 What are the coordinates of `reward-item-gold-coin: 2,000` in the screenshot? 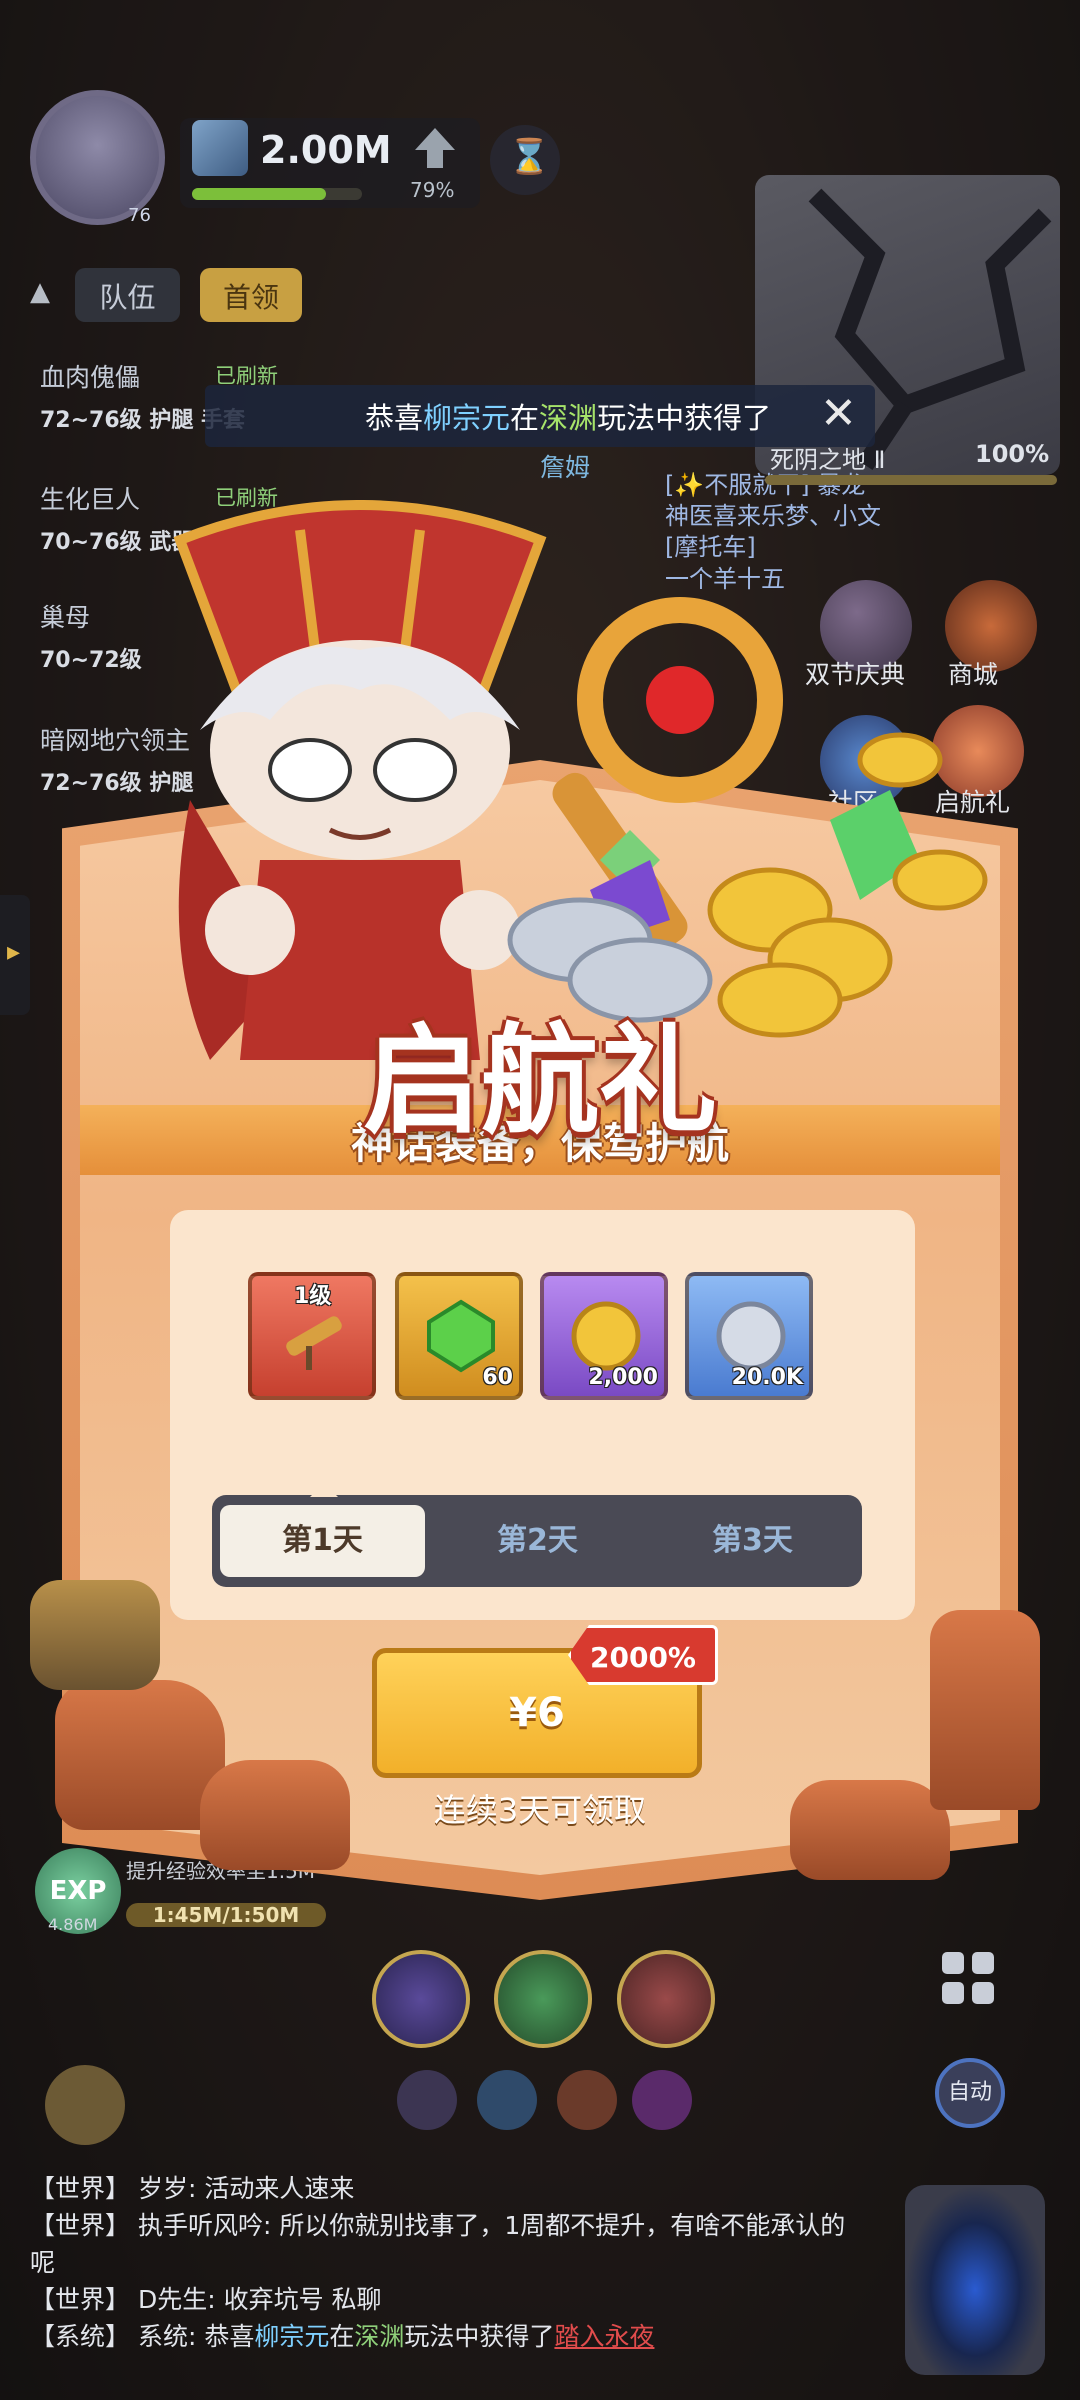 It's located at (604, 1336).